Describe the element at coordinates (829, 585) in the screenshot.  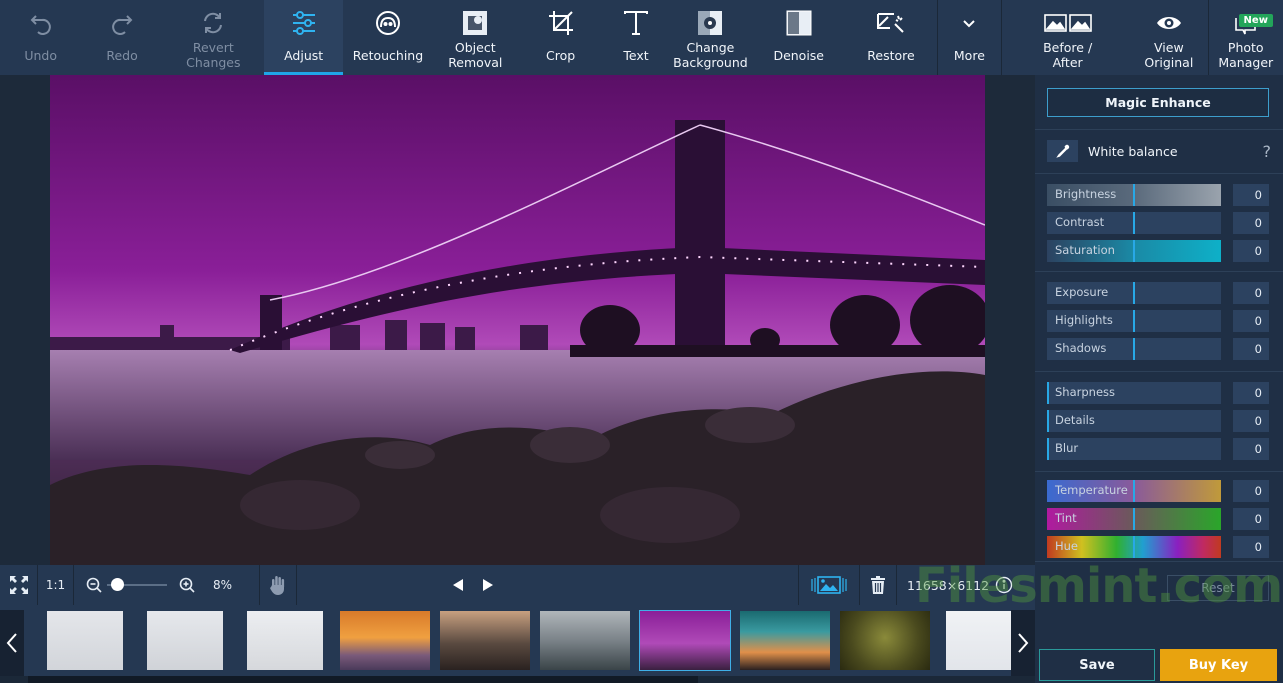
I see `filmstrip-toggle-button` at that location.